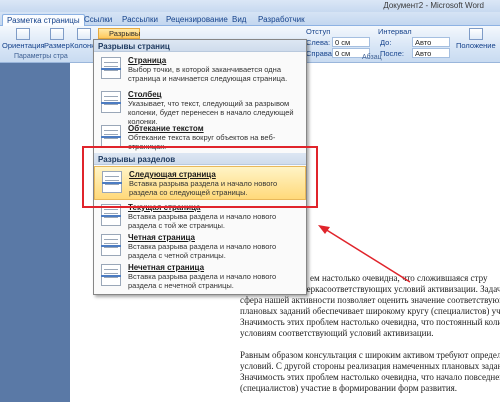  Describe the element at coordinates (364, 254) in the screenshot. I see `annotation-arrow-icon` at that location.